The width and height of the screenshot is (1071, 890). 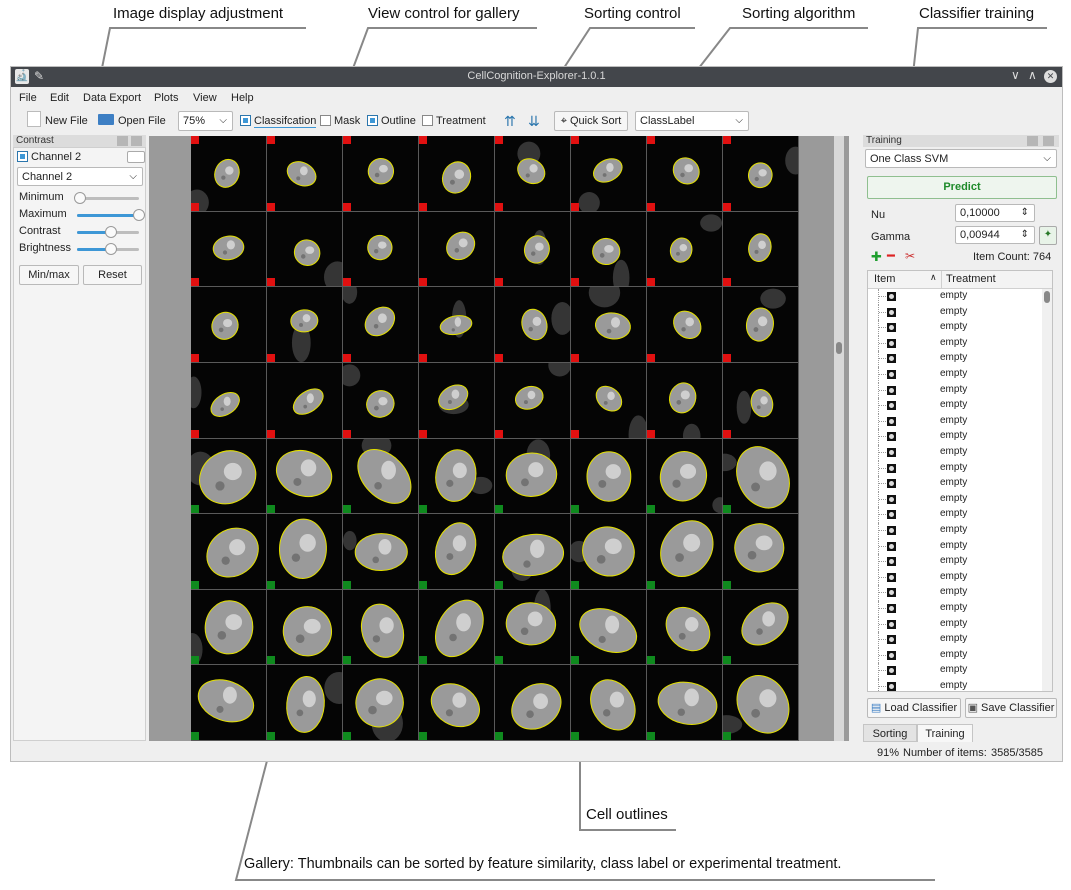 I want to click on menu-help: Help, so click(x=242, y=98).